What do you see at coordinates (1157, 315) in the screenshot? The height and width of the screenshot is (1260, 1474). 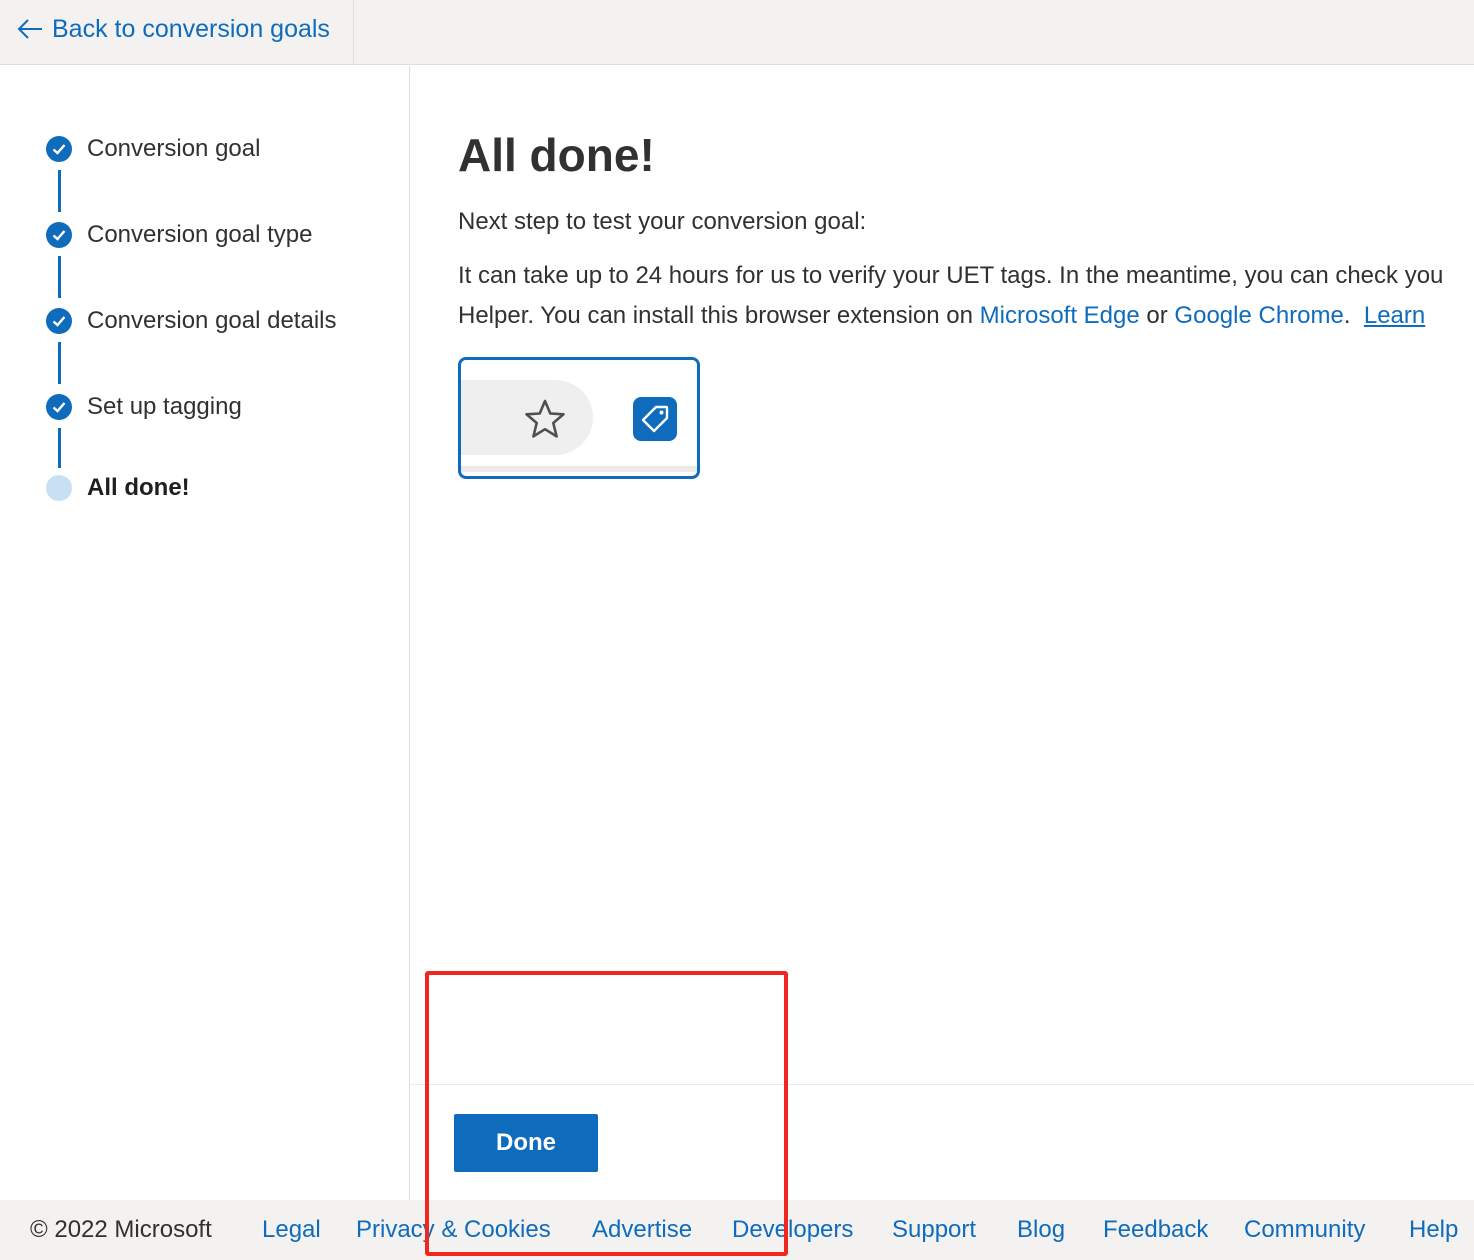 I see `paragraph-text: or` at bounding box center [1157, 315].